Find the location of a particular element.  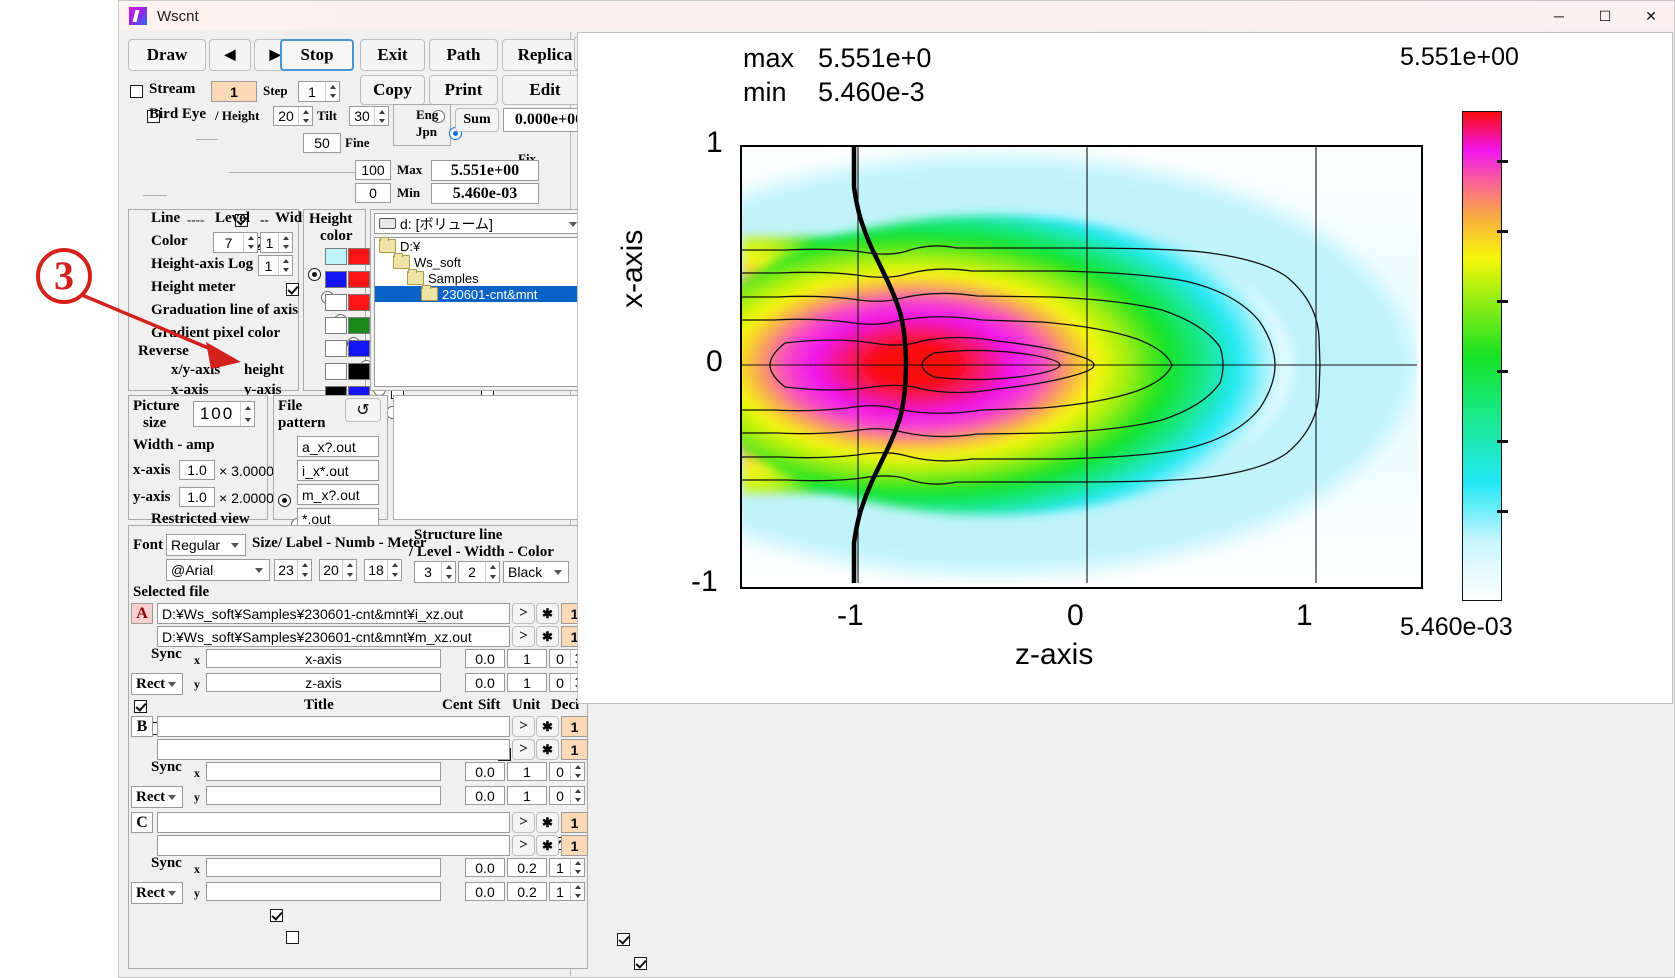

copy-button: Copy is located at coordinates (392, 90).